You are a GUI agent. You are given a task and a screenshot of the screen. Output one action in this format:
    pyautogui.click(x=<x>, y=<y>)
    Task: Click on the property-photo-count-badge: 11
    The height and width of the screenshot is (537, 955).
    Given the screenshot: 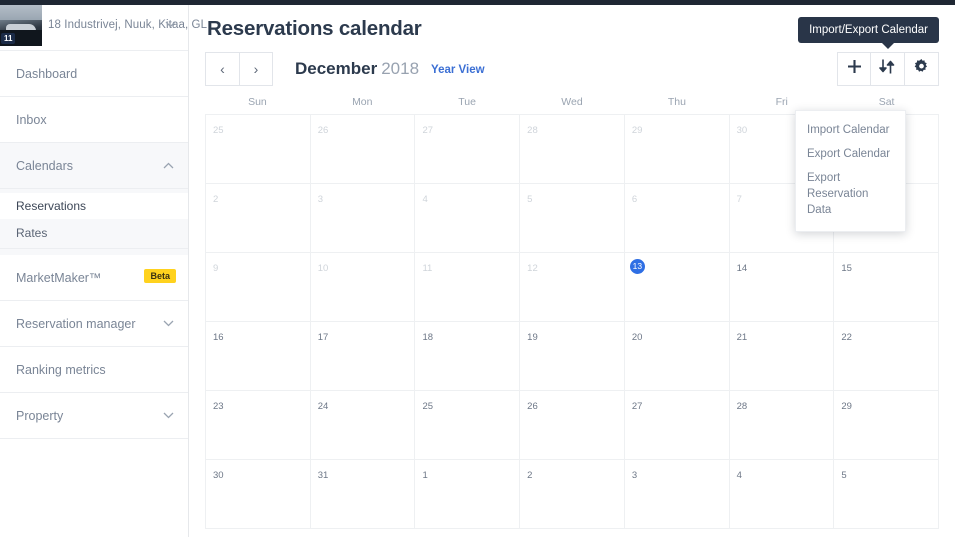 What is the action you would take?
    pyautogui.click(x=8, y=38)
    